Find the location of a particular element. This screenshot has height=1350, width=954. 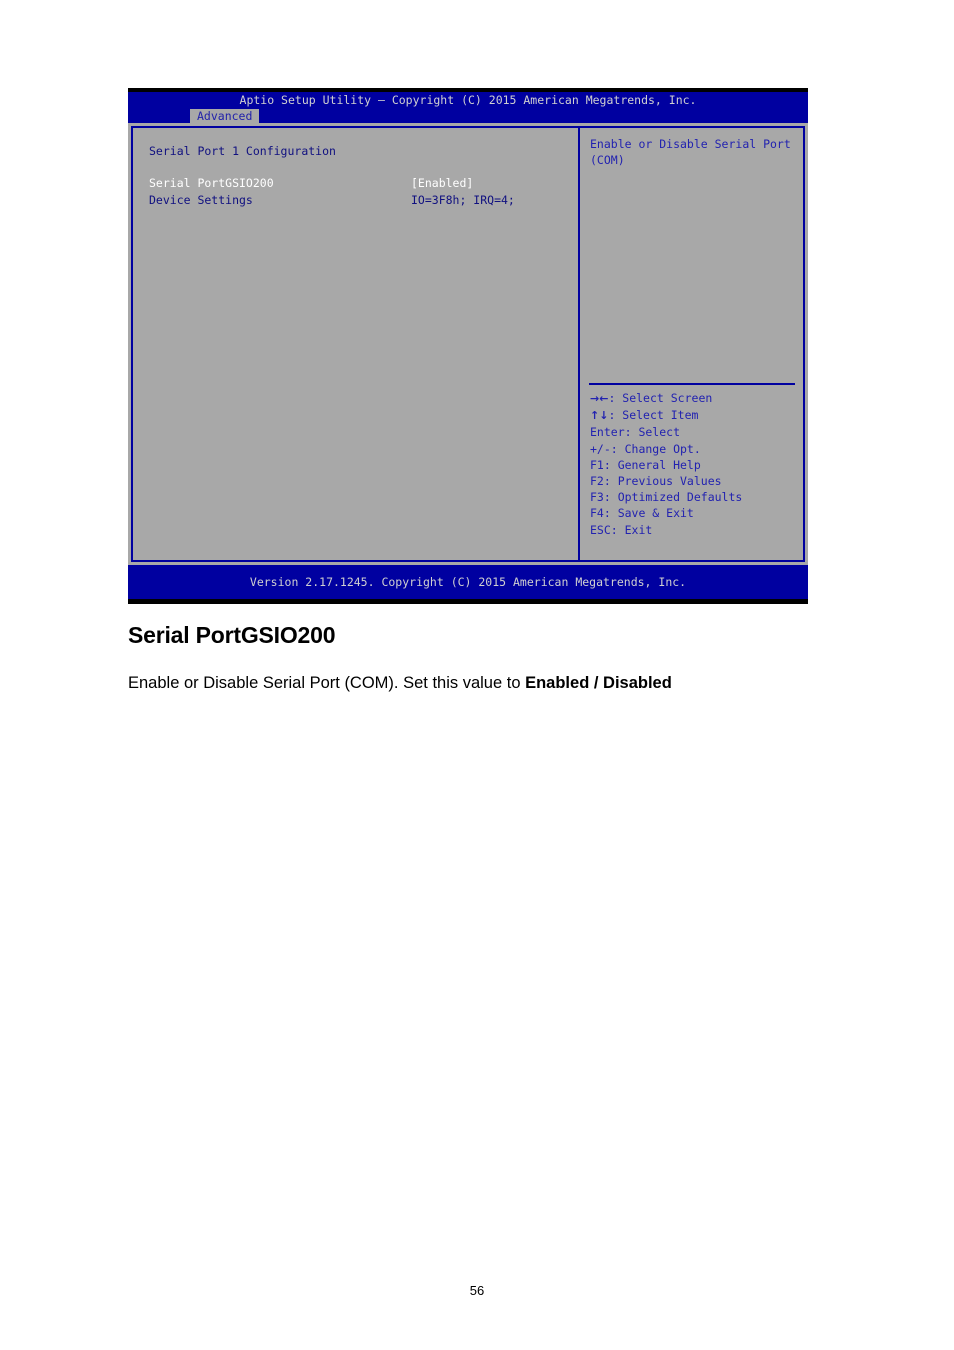

key-legend-item-enter: Enter: Select is located at coordinates (694, 432).